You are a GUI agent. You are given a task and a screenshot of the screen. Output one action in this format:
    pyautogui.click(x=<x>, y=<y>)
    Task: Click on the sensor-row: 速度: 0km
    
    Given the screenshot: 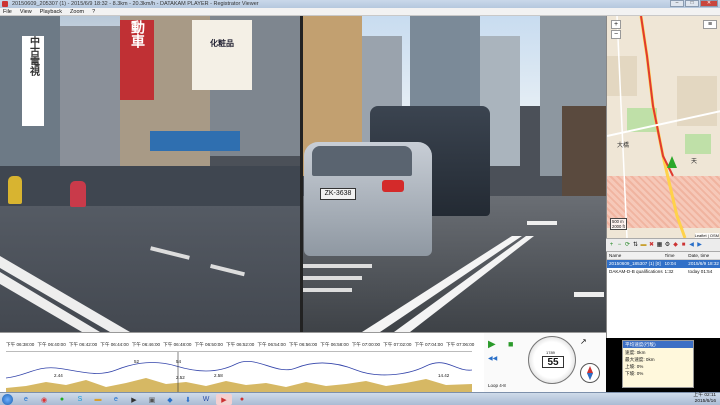 What is the action you would take?
    pyautogui.click(x=635, y=352)
    